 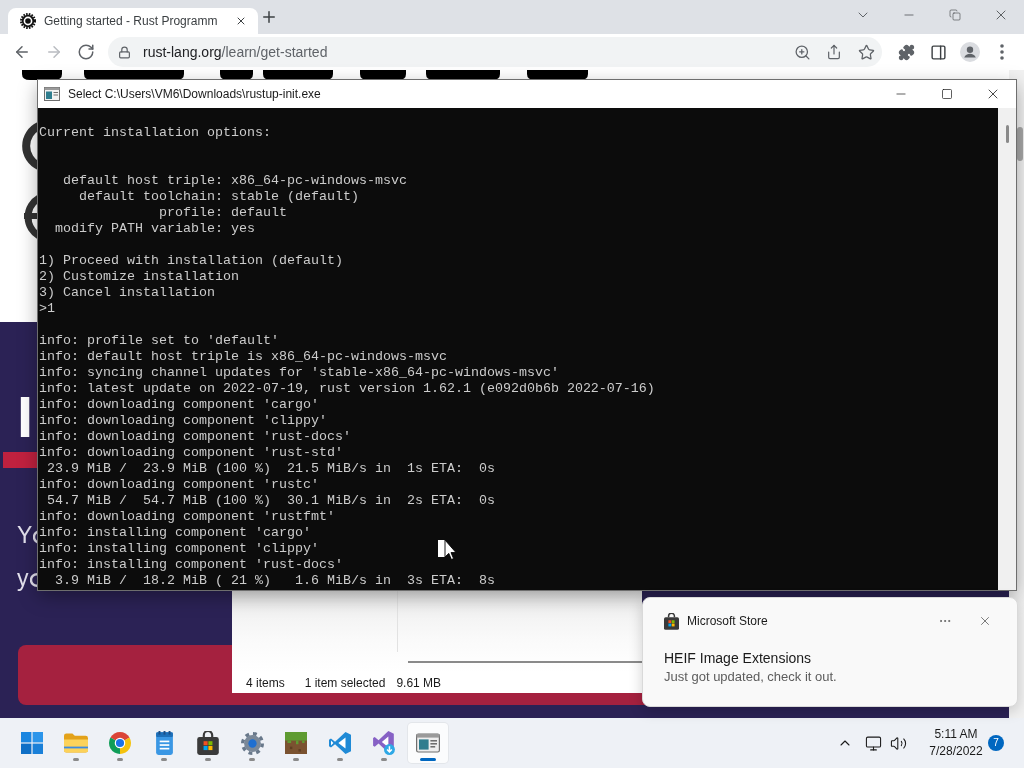 I want to click on heading-fragment-drawing, so click(x=29, y=146).